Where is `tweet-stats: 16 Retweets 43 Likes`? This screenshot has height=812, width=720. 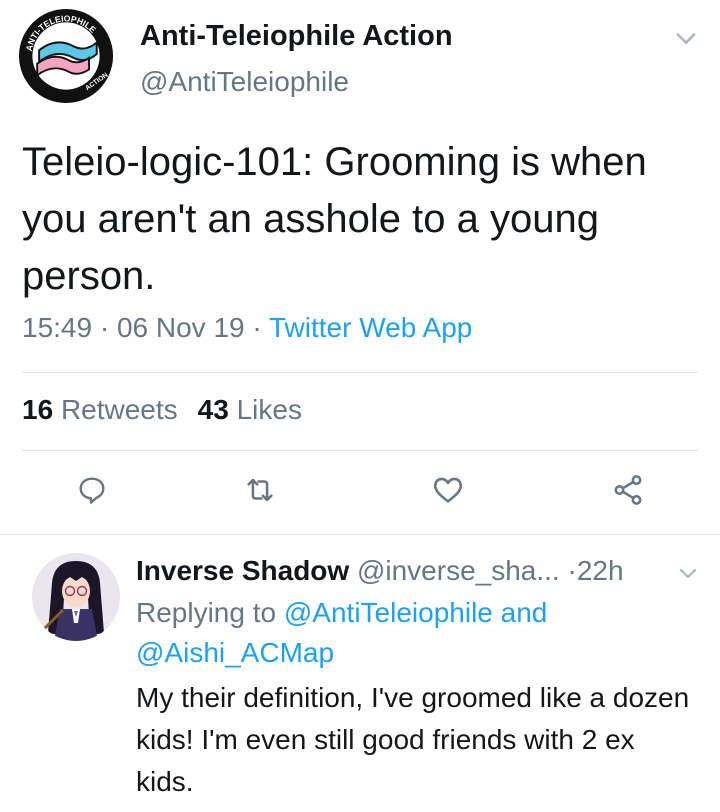
tweet-stats: 16 Retweets 43 Likes is located at coordinates (162, 410).